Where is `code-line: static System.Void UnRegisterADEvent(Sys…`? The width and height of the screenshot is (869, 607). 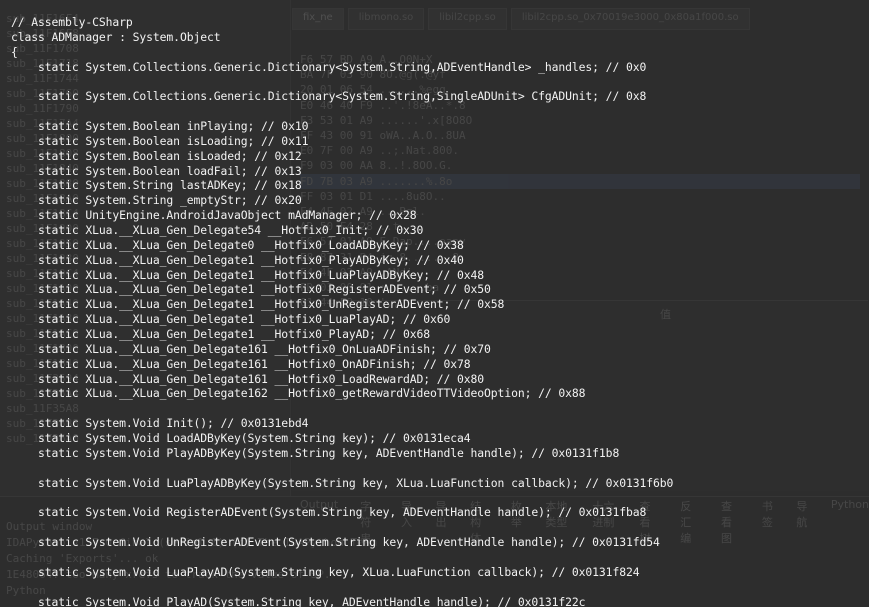
code-line: static System.Void UnRegisterADEvent(Sys… is located at coordinates (335, 542).